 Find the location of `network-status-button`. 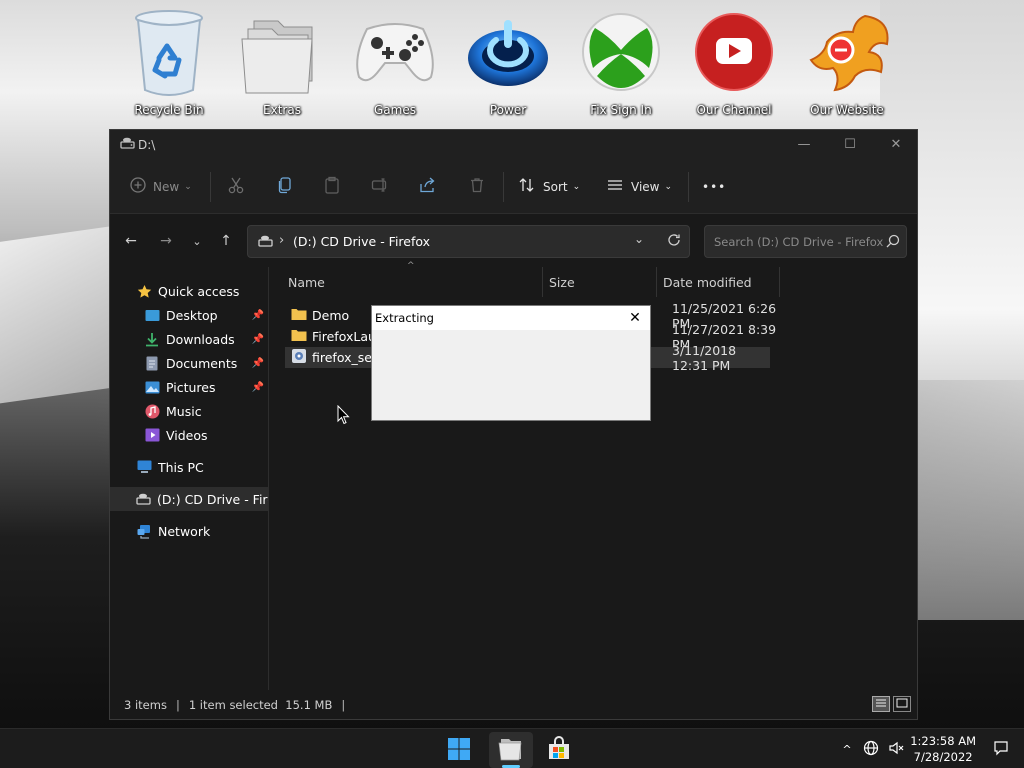

network-status-button is located at coordinates (871, 748).